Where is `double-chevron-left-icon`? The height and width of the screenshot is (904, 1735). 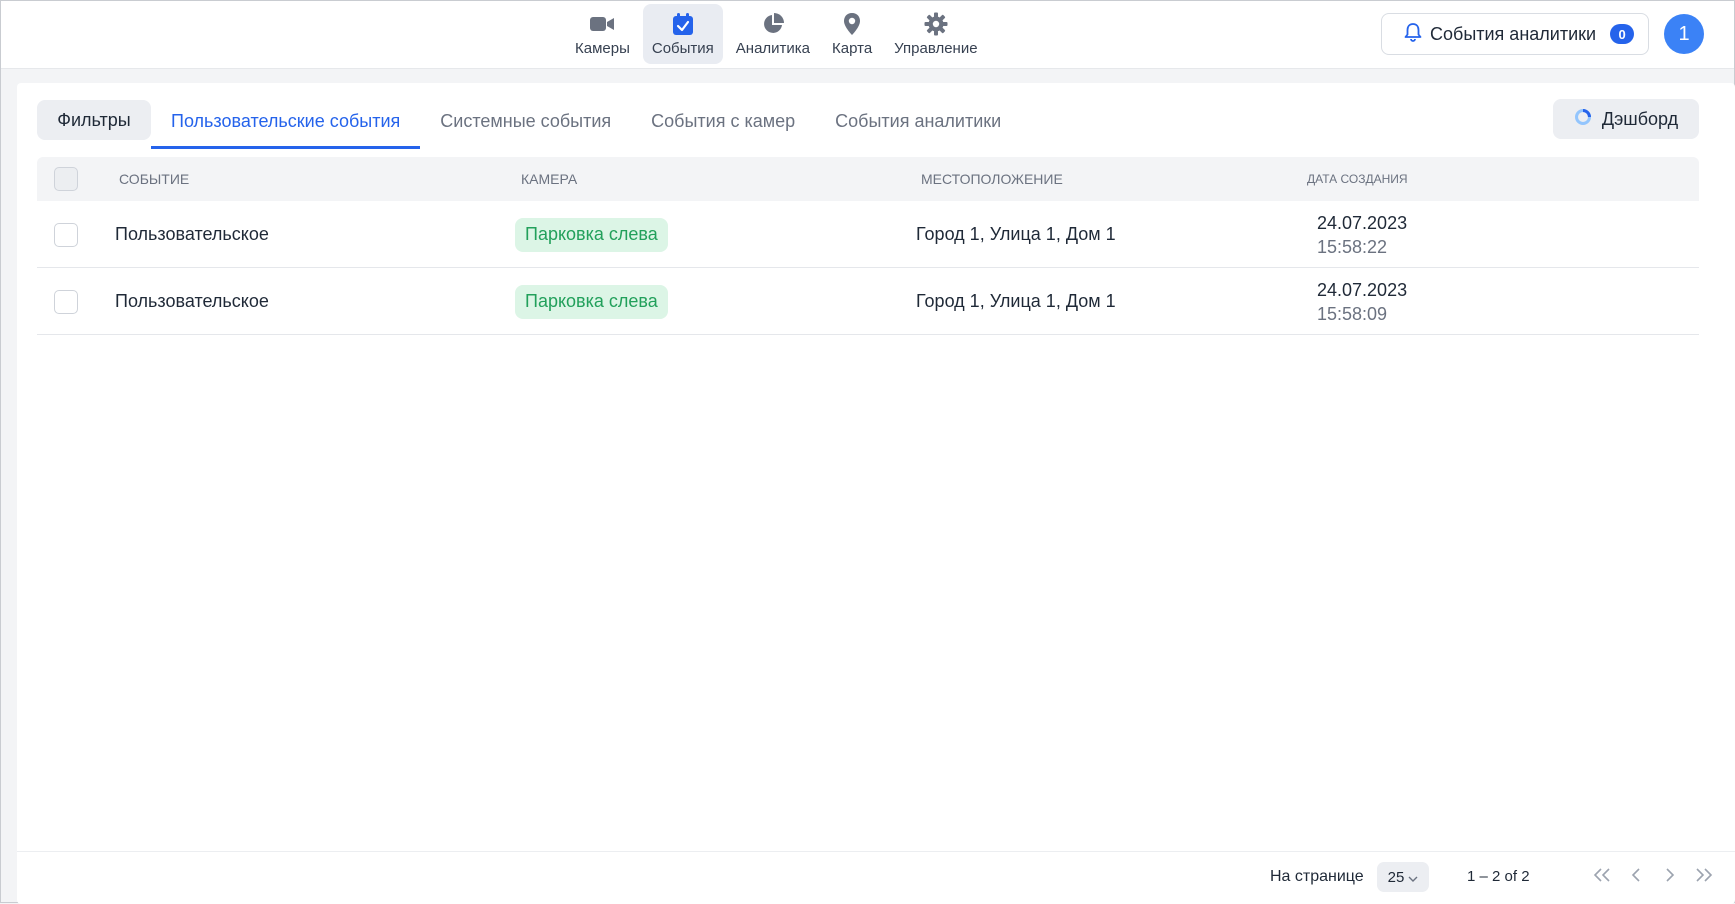
double-chevron-left-icon is located at coordinates (1602, 877).